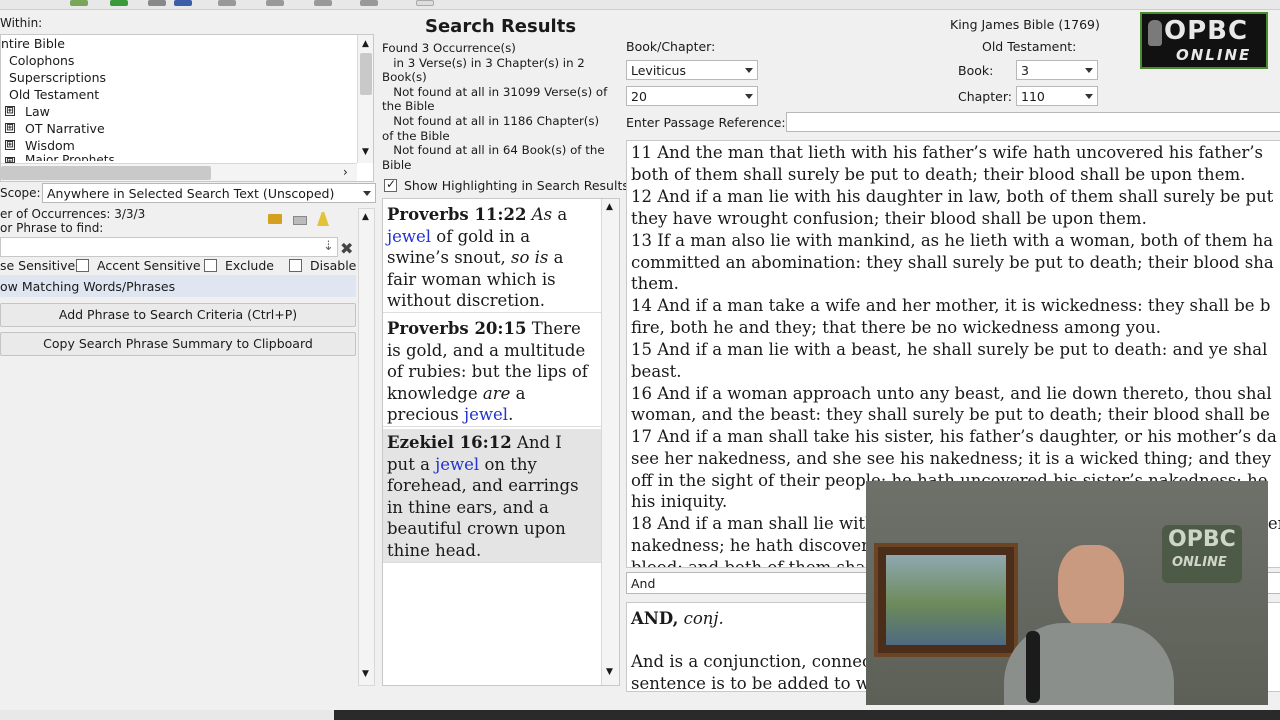 This screenshot has width=1280, height=720. What do you see at coordinates (178, 286) in the screenshot?
I see `matching-words-row: ow Matching Words/Phrases` at bounding box center [178, 286].